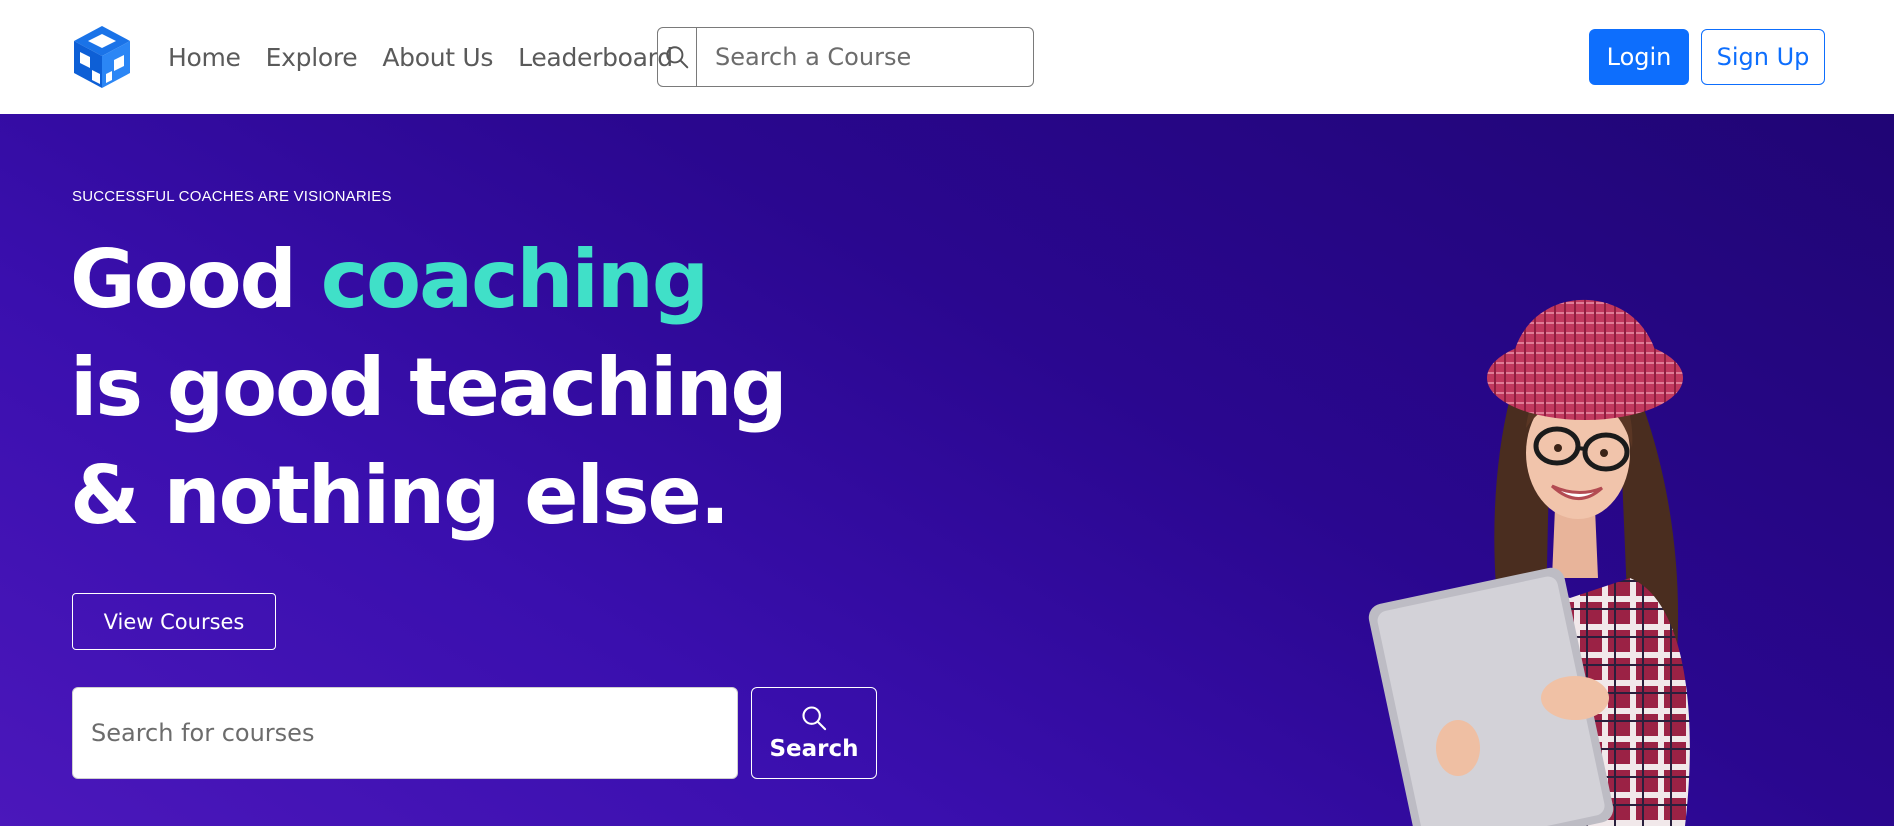 This screenshot has height=826, width=1894. What do you see at coordinates (232, 196) in the screenshot?
I see `hero-eyebrow: SUCCESSFUL COACHES ARE VISIONARIES` at bounding box center [232, 196].